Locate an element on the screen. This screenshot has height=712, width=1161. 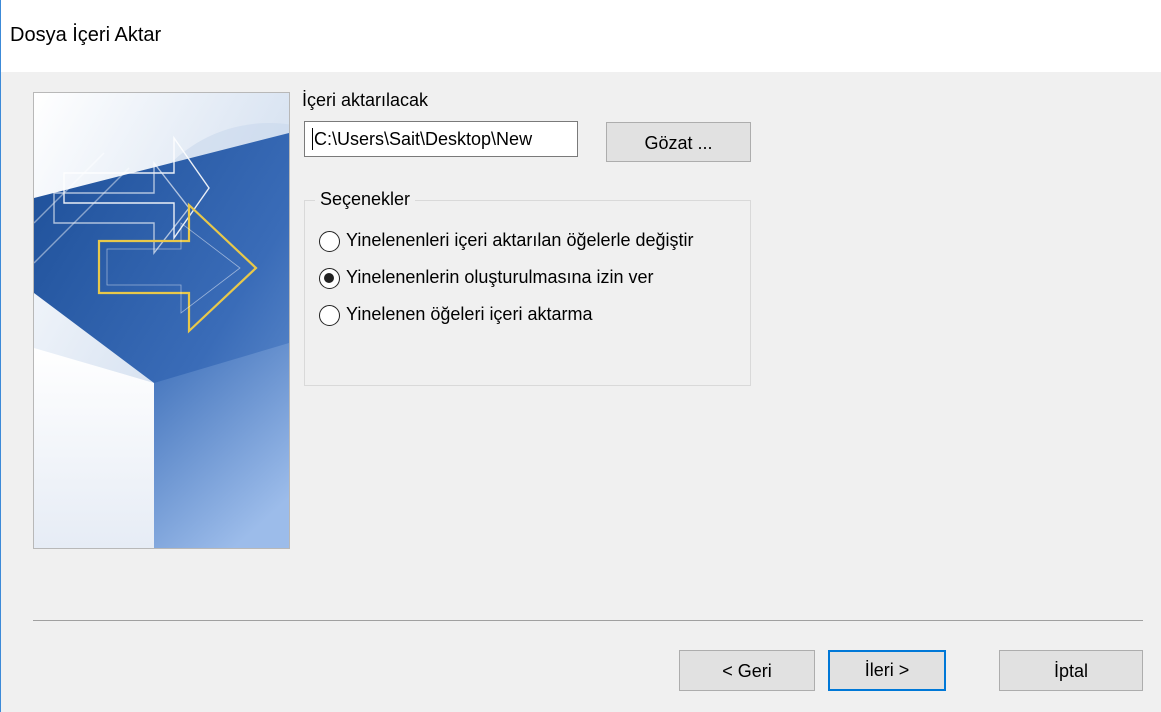
cancel-button: İptal is located at coordinates (1071, 670).